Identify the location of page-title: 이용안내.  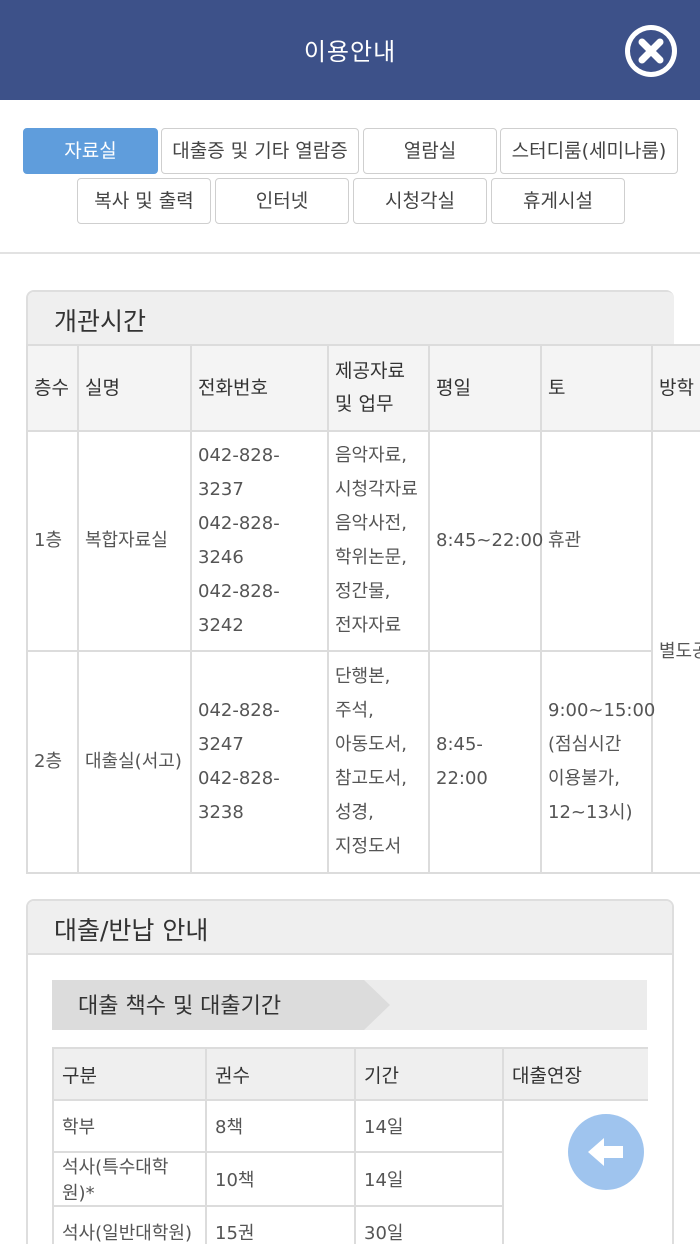
(350, 52).